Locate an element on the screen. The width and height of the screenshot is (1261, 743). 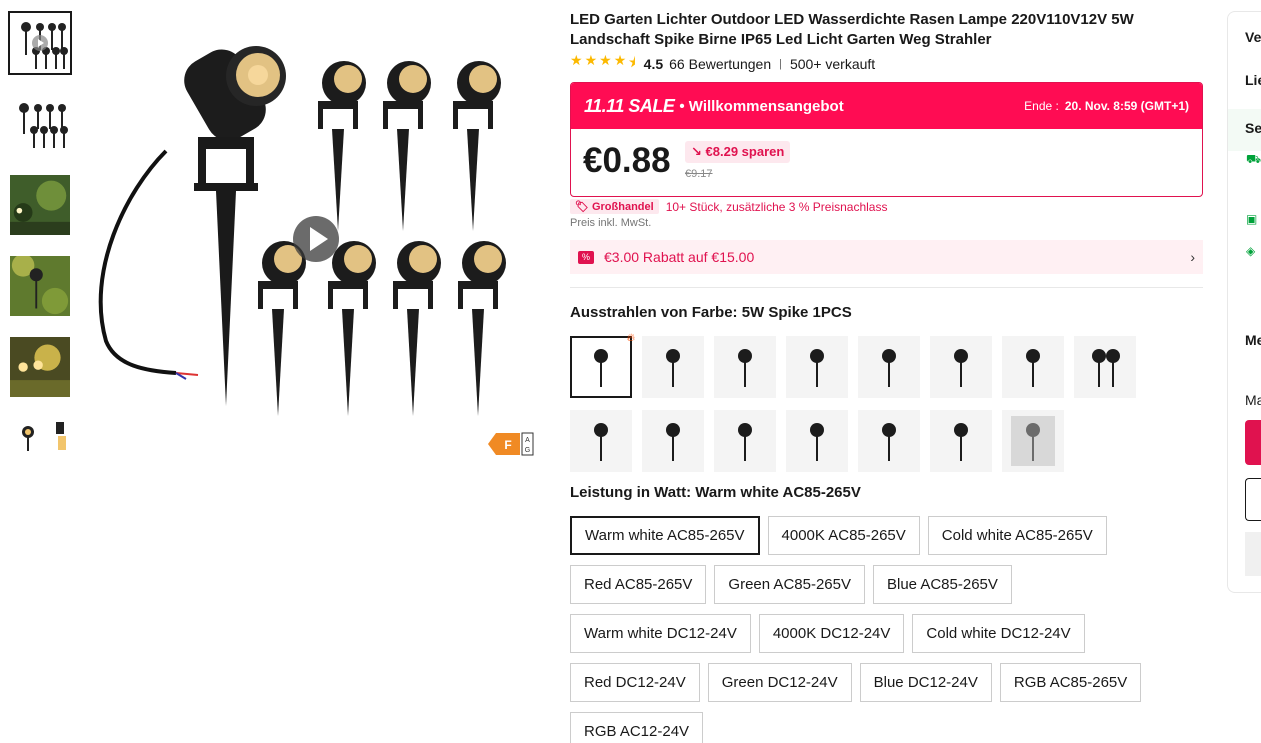
play-icon is located at coordinates (316, 239).